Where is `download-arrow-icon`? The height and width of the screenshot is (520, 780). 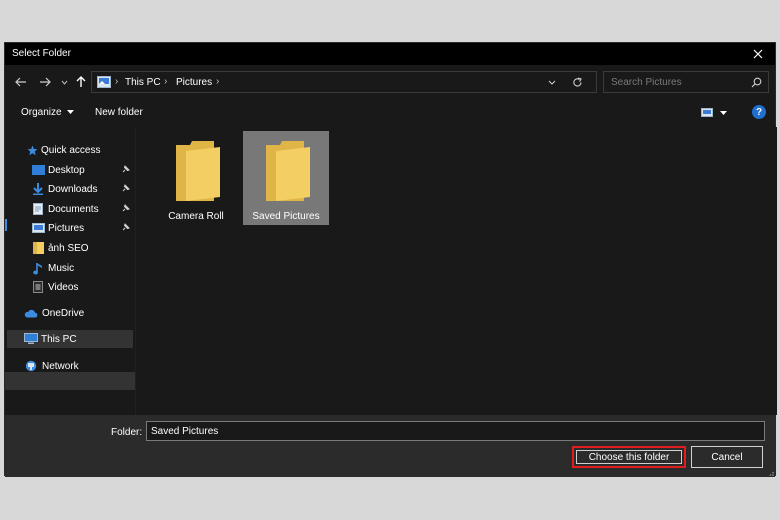
download-arrow-icon is located at coordinates (38, 189).